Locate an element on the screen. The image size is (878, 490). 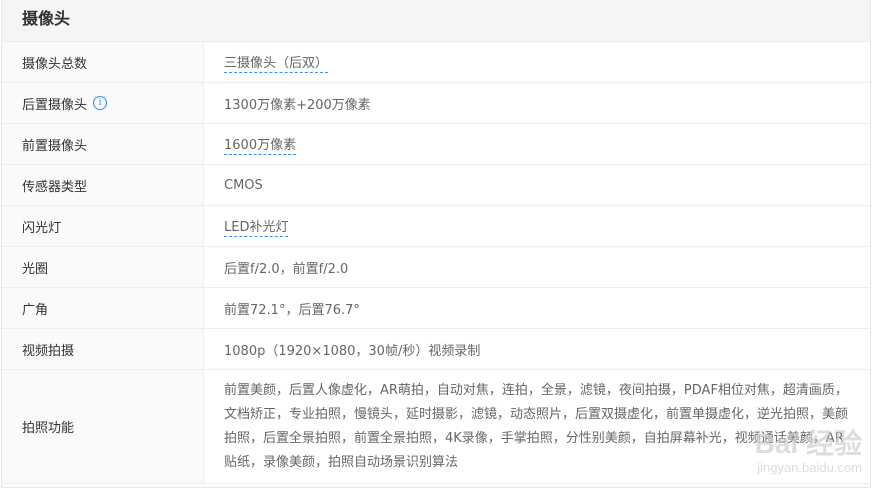
spec-label-text: 后置摄像头 is located at coordinates (55, 105).